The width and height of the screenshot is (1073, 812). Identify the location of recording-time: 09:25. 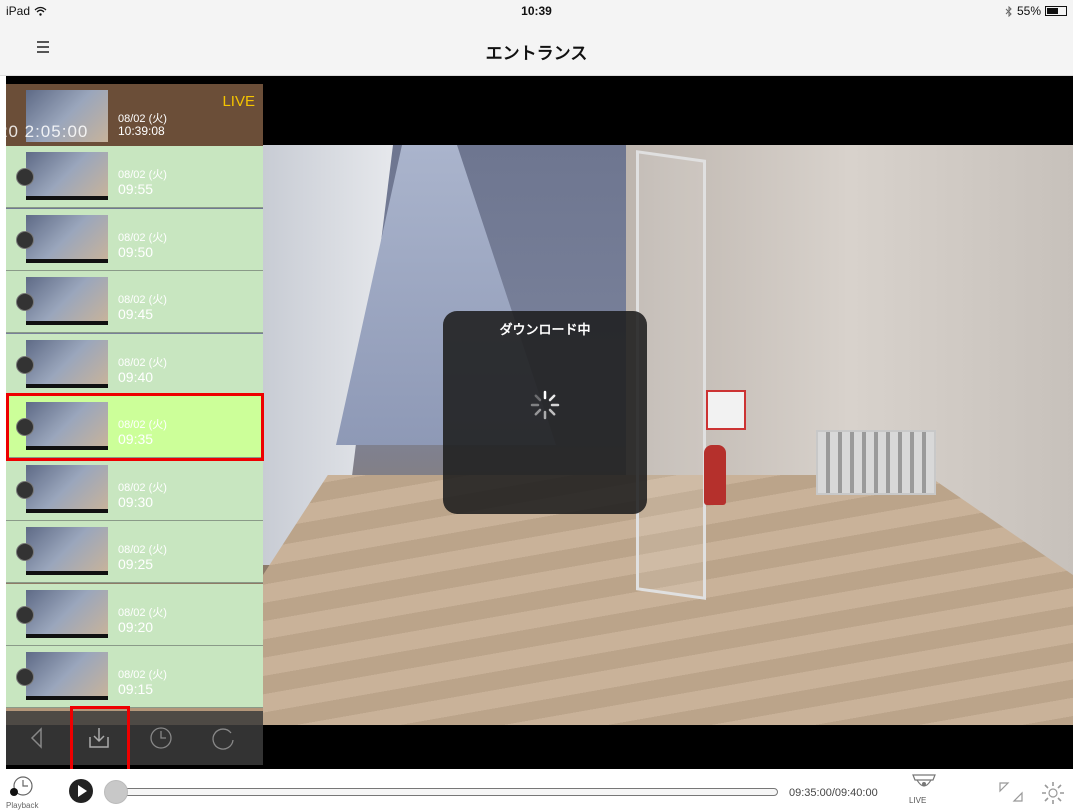
(136, 564).